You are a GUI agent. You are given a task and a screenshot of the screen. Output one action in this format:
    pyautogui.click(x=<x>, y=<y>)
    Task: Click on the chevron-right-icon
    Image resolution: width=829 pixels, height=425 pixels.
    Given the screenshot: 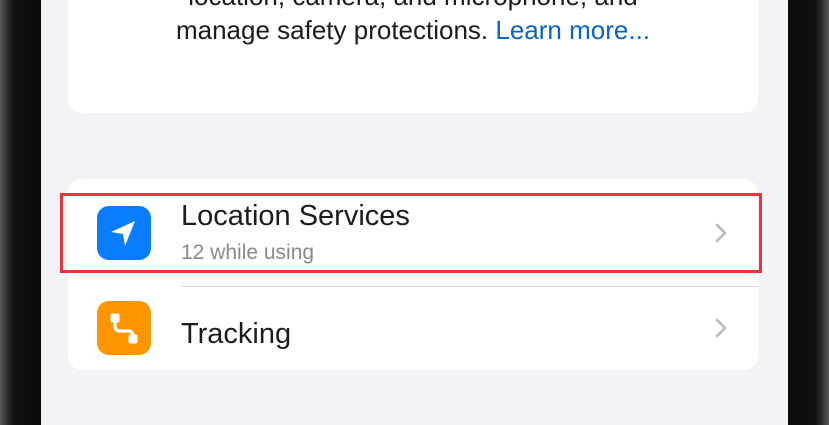 What is the action you would take?
    pyautogui.click(x=721, y=328)
    